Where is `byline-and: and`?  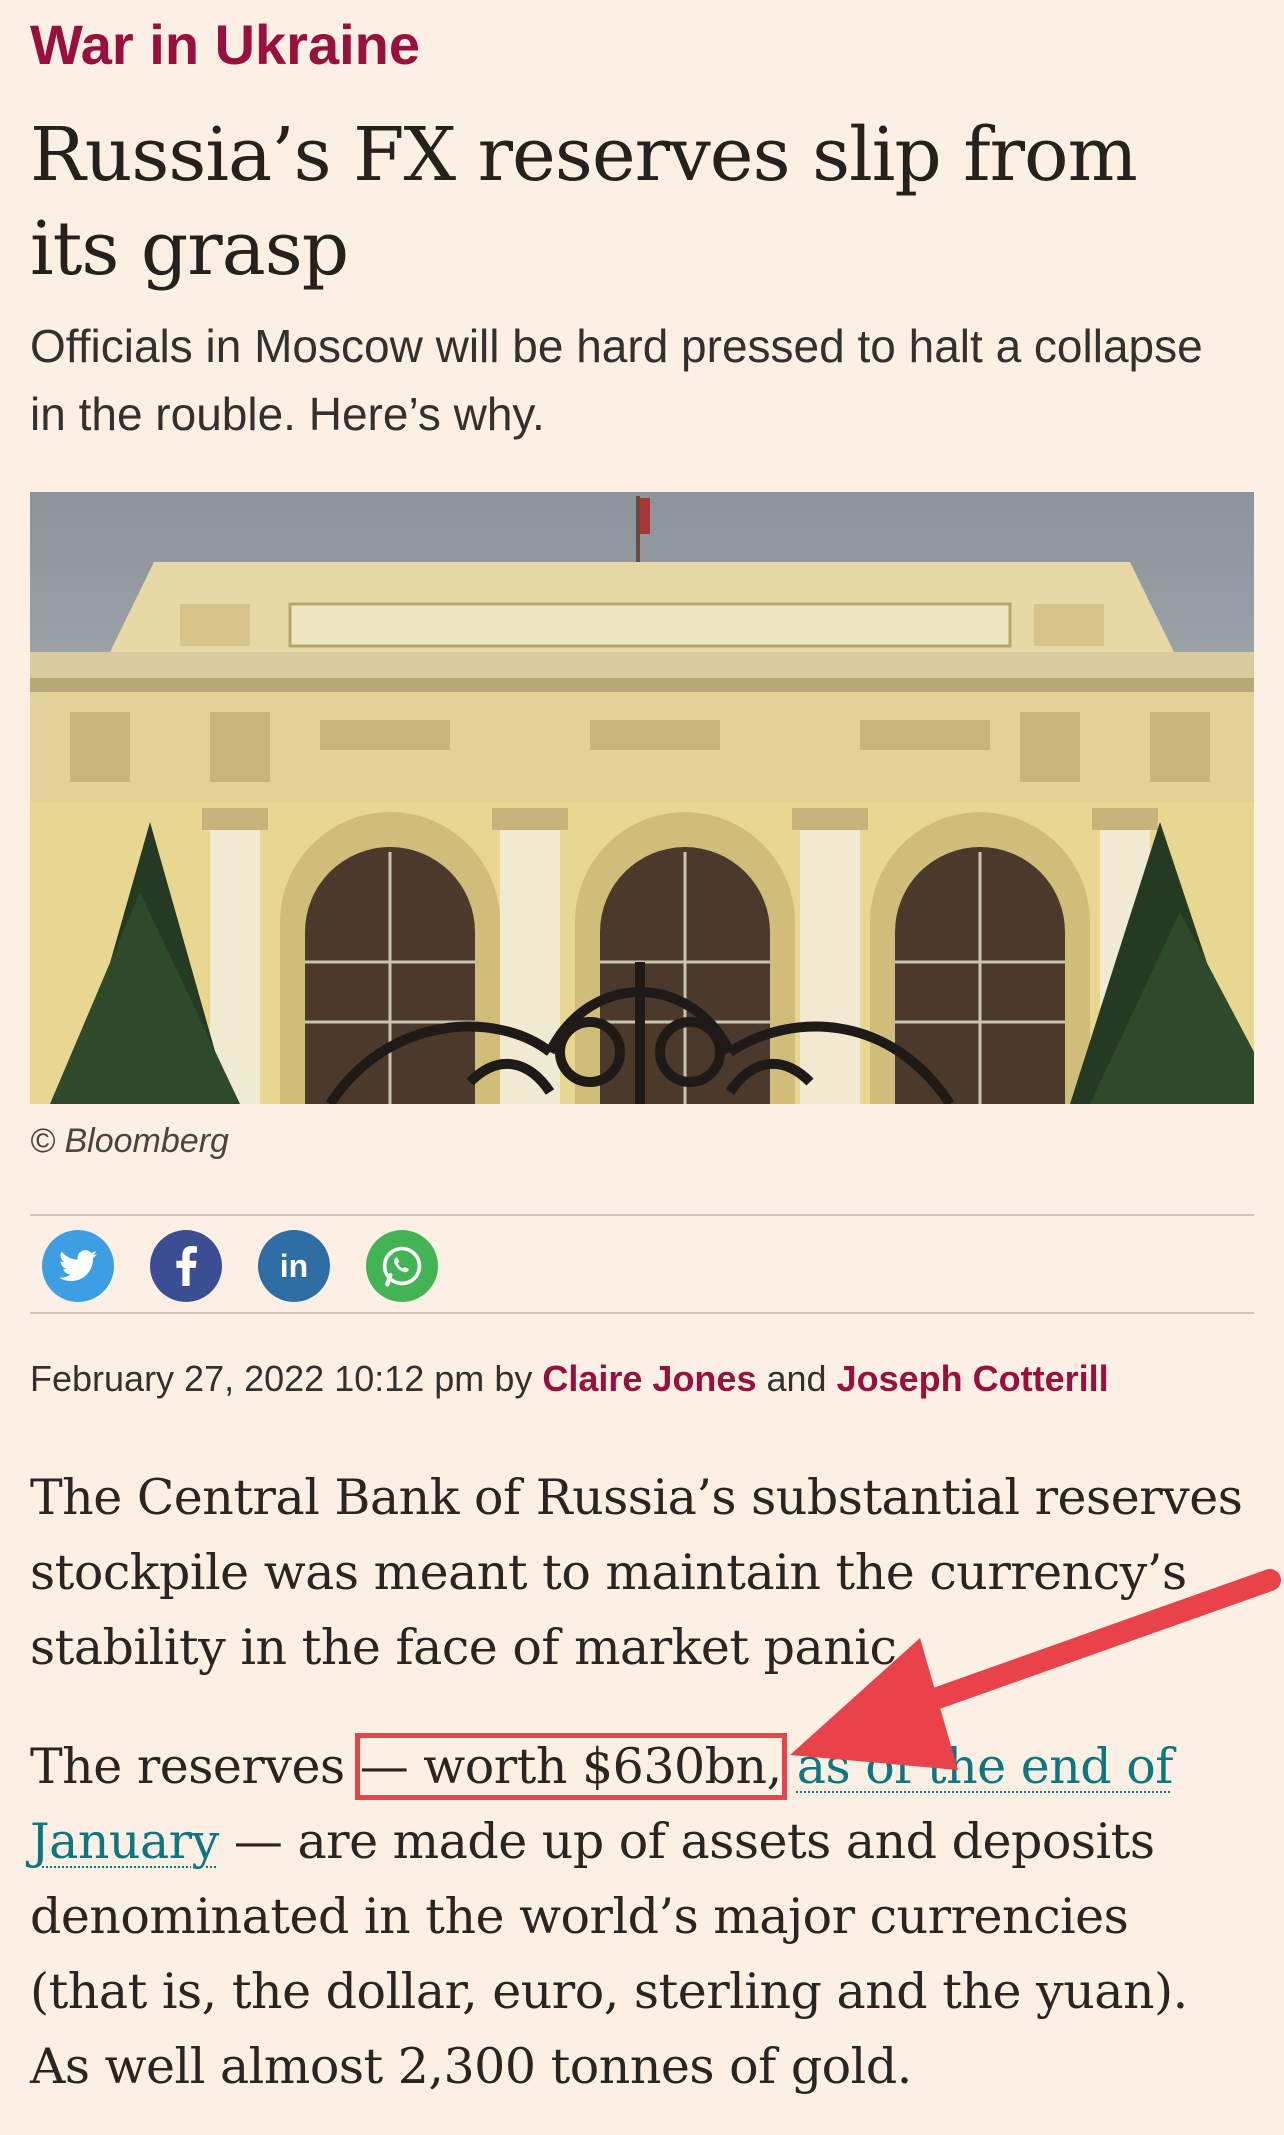 byline-and: and is located at coordinates (796, 1378).